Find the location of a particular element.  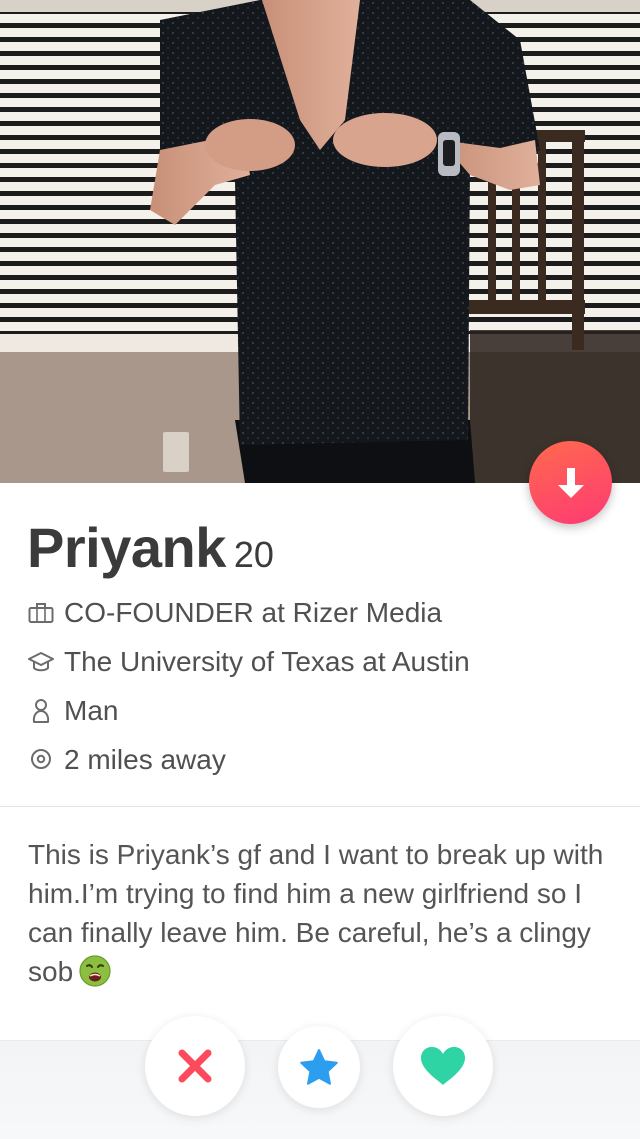

heart-icon is located at coordinates (443, 1066).